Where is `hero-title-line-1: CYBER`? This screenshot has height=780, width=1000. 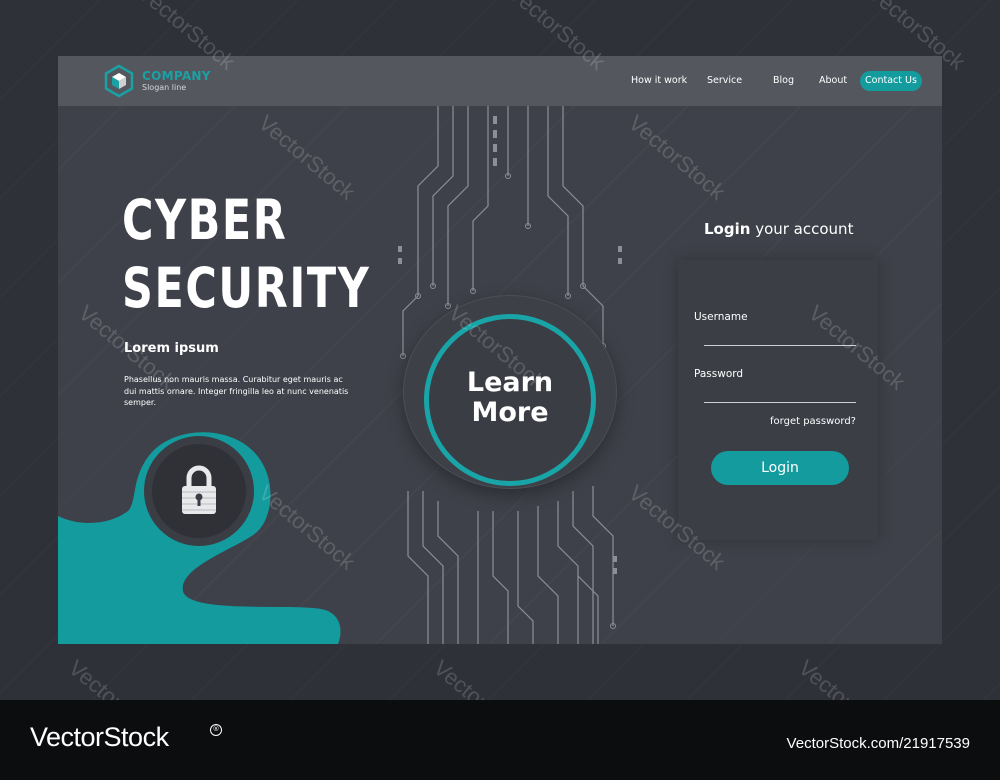 hero-title-line-1: CYBER is located at coordinates (205, 220).